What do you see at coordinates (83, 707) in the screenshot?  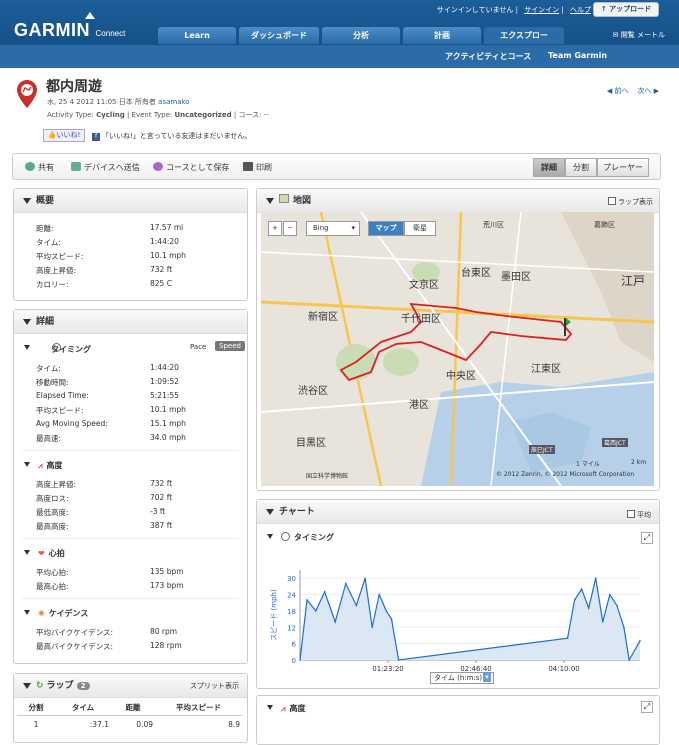 I see `col-header: タイム` at bounding box center [83, 707].